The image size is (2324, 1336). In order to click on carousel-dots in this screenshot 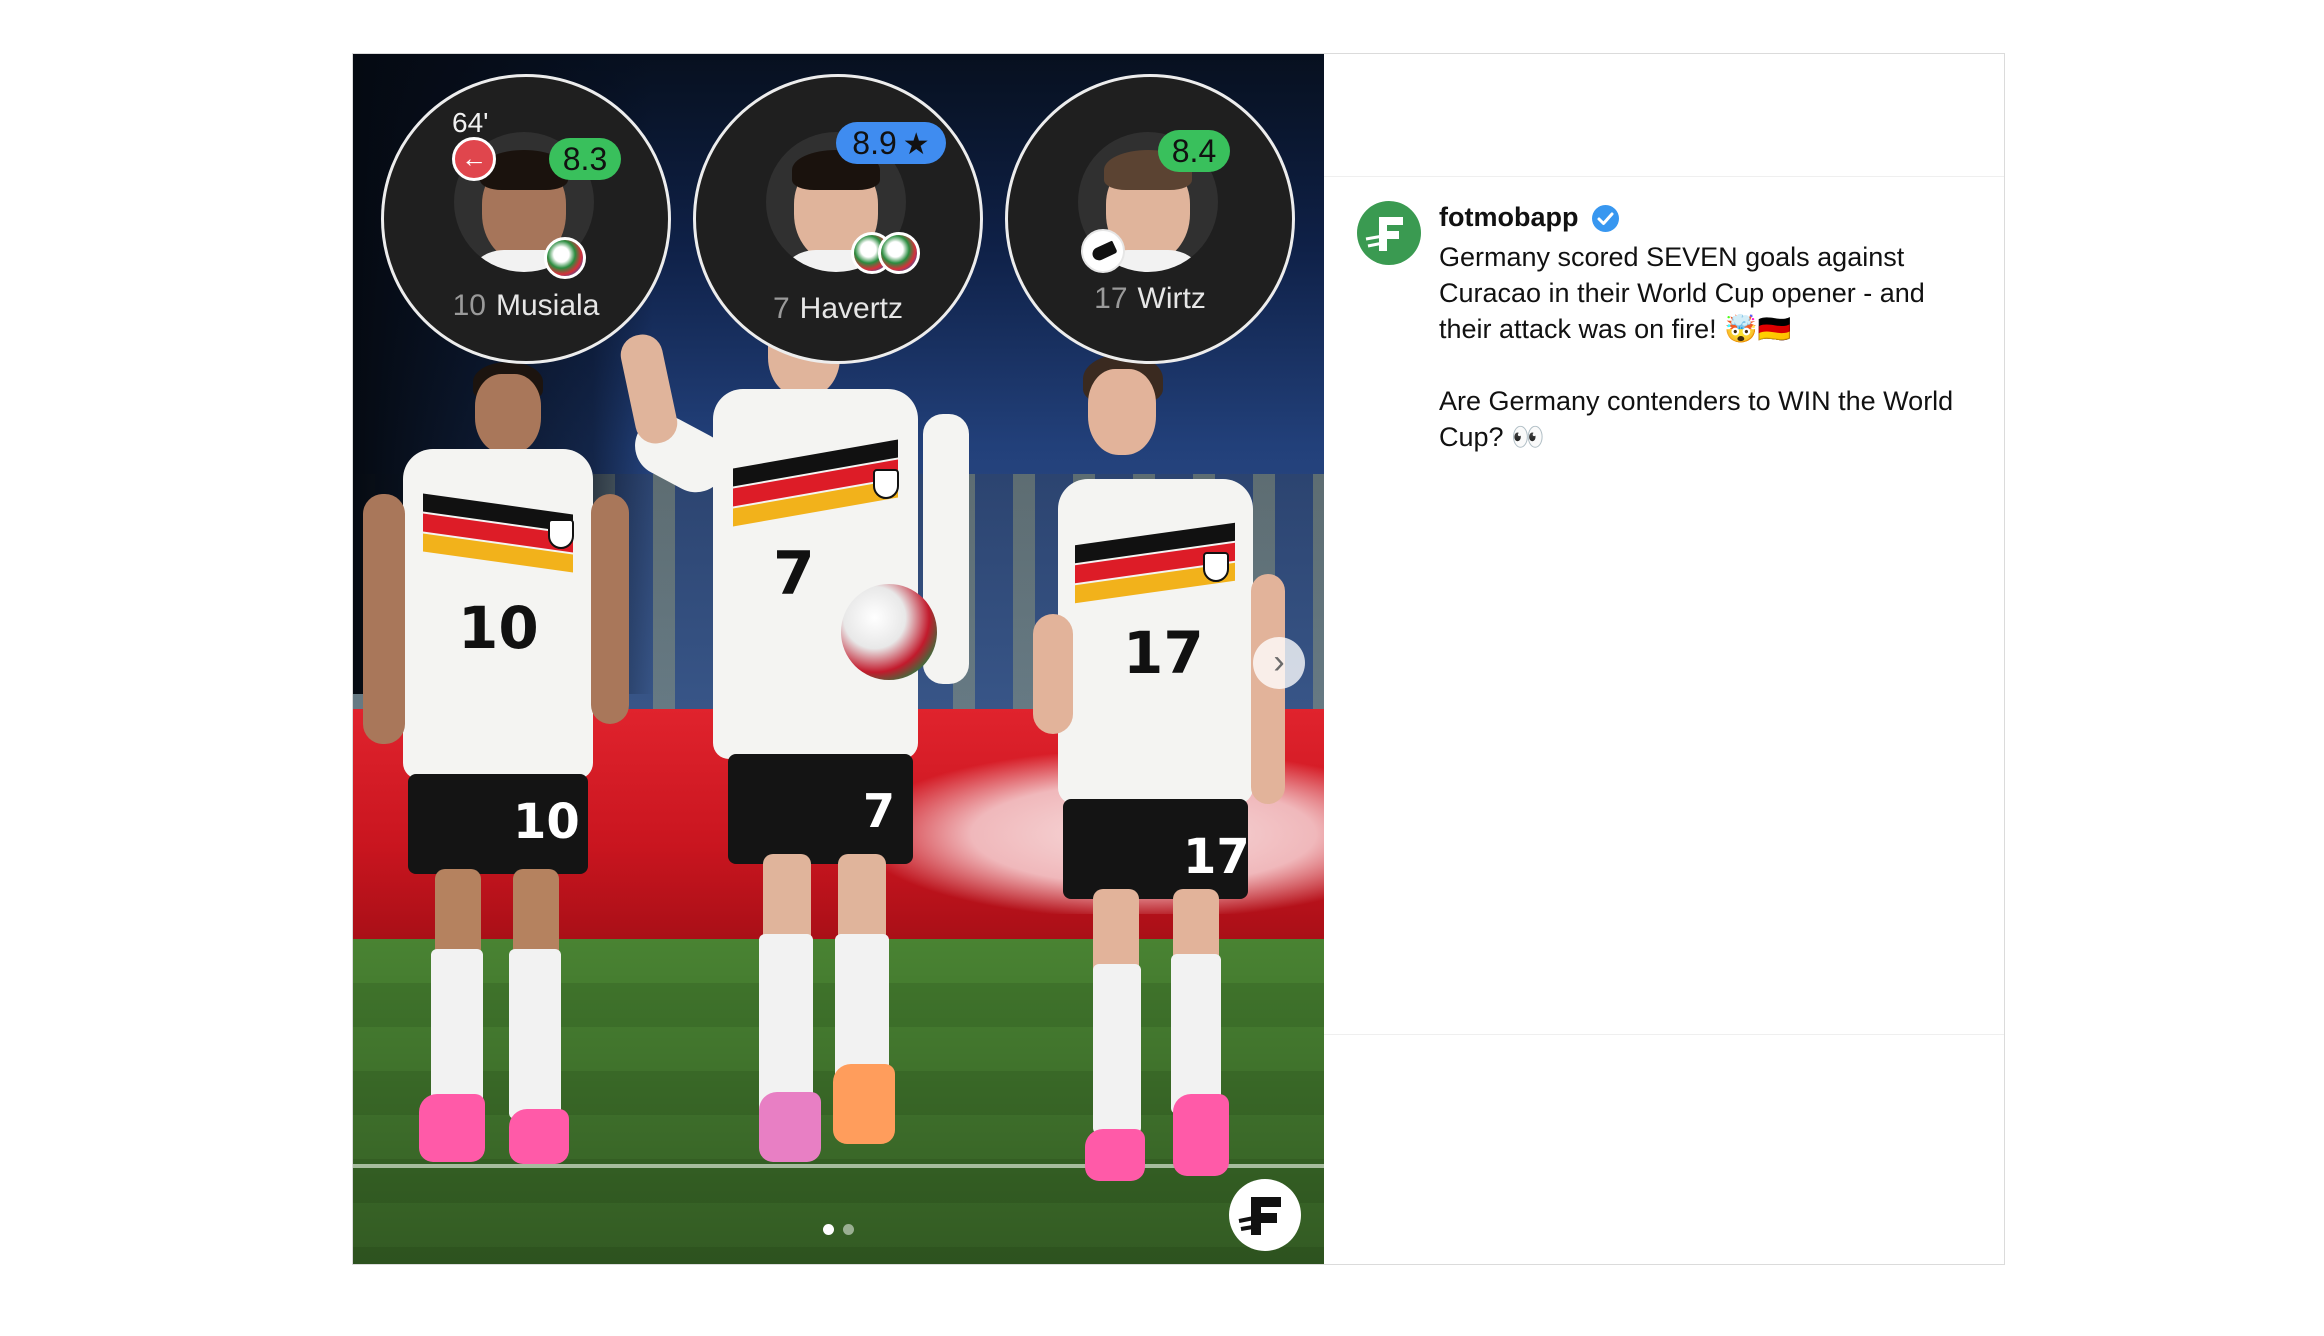, I will do `click(843, 1230)`.